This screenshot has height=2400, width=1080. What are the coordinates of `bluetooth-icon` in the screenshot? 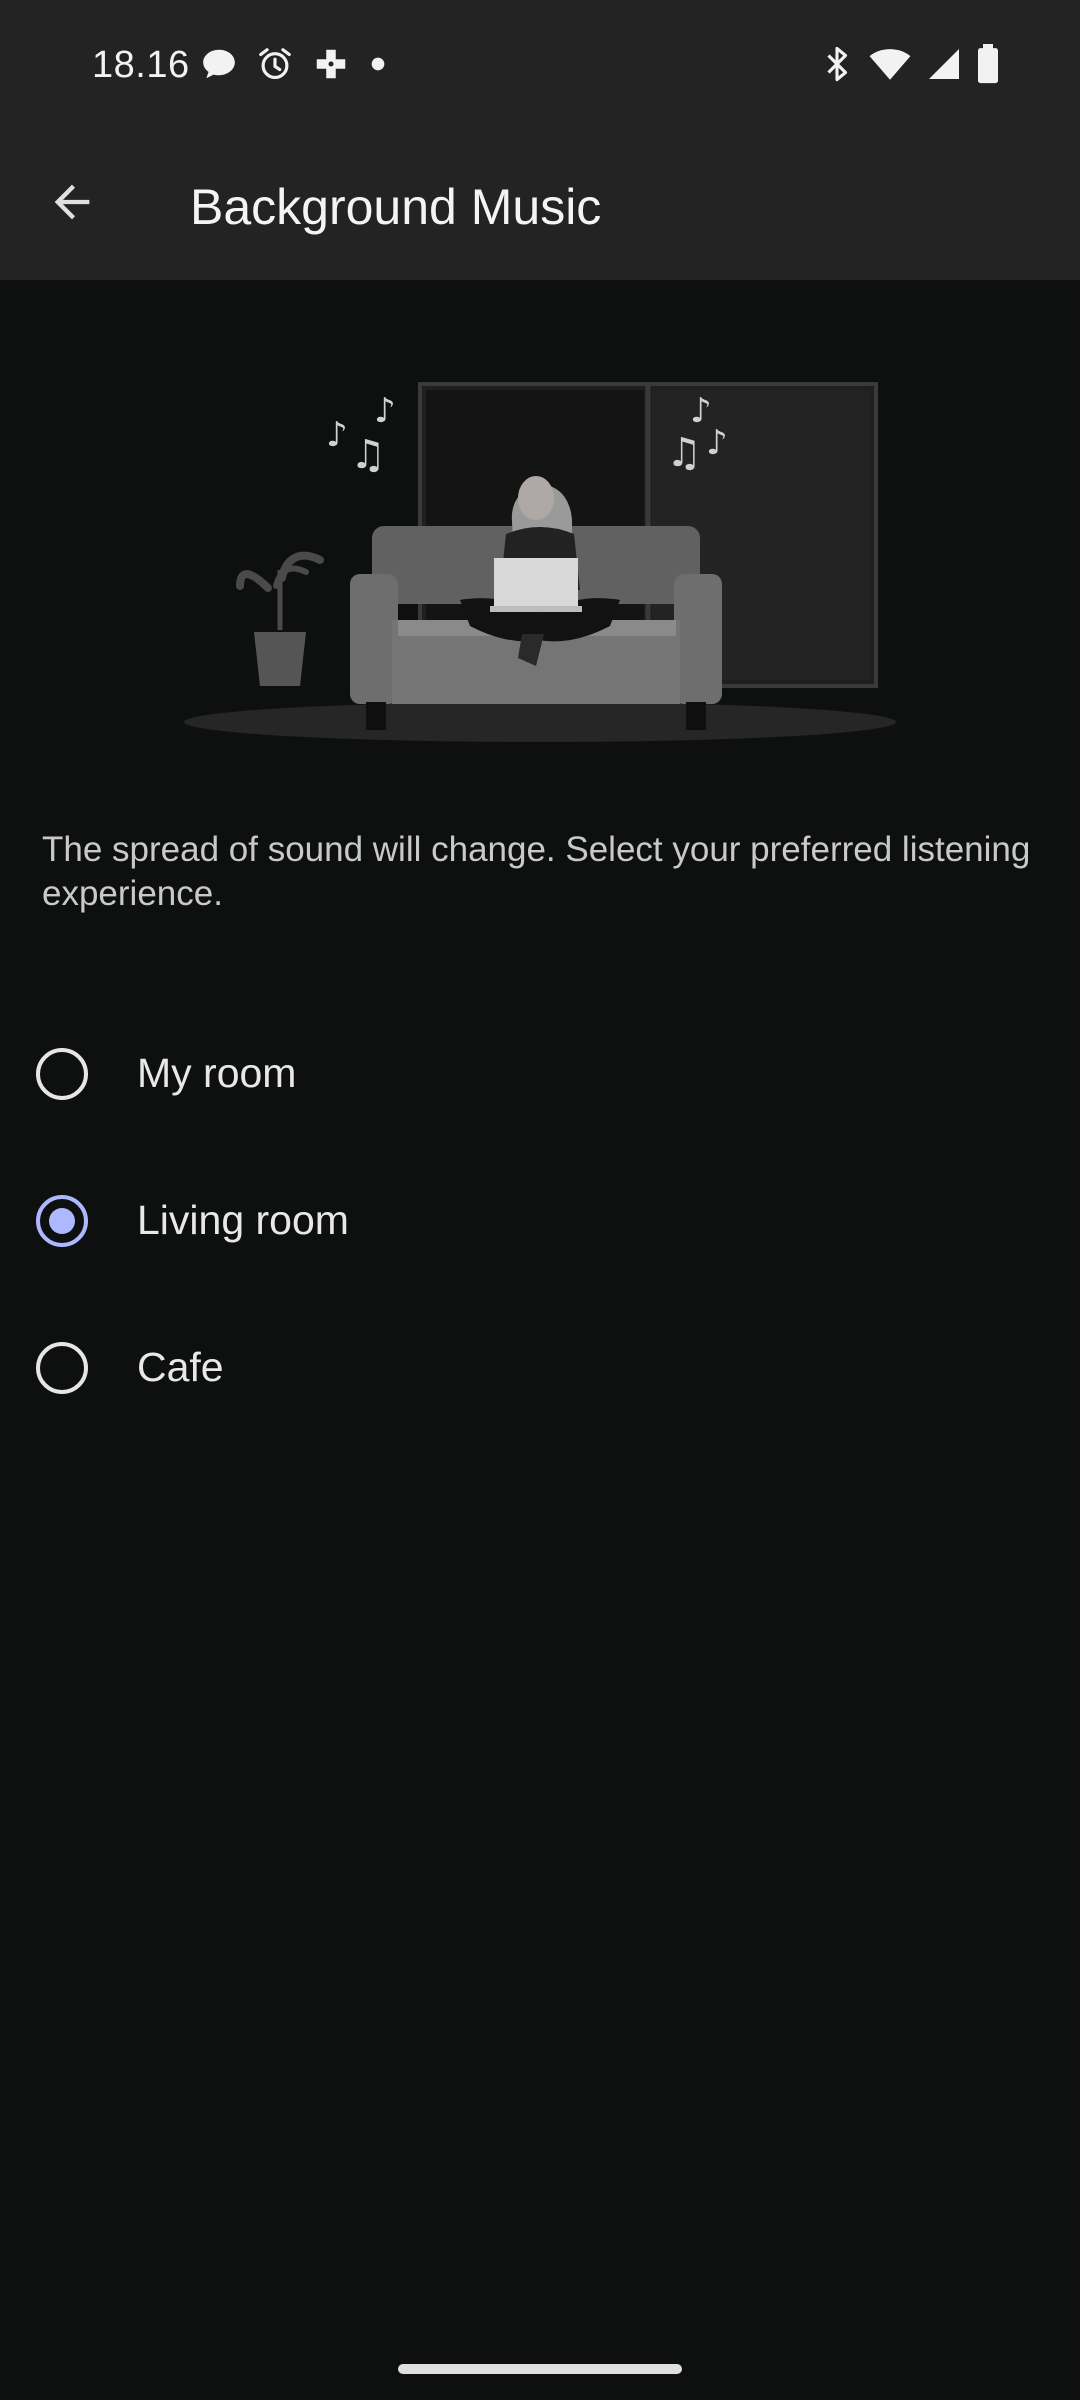 It's located at (837, 66).